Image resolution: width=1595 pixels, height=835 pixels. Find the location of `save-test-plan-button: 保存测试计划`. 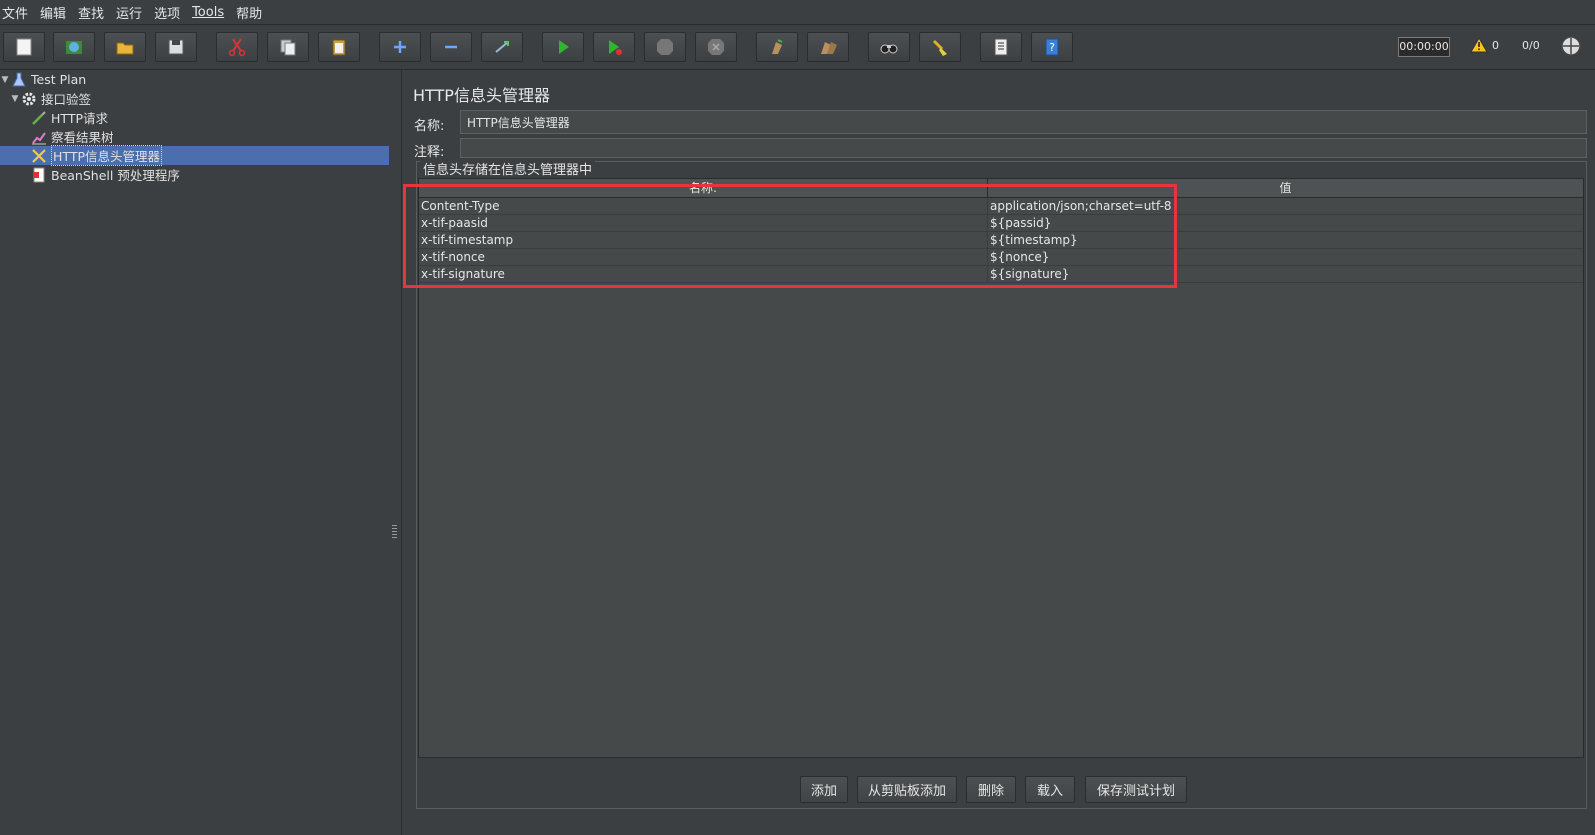

save-test-plan-button: 保存测试计划 is located at coordinates (1136, 789).